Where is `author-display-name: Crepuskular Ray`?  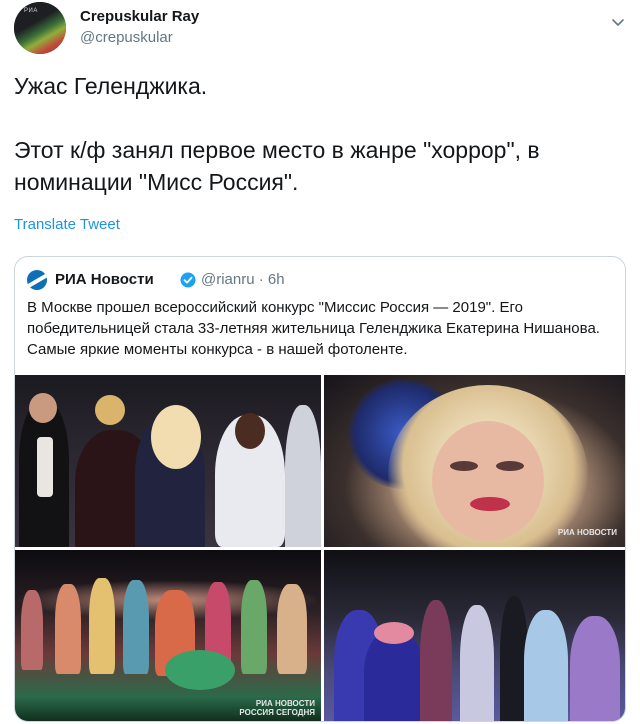 author-display-name: Crepuskular Ray is located at coordinates (139, 16).